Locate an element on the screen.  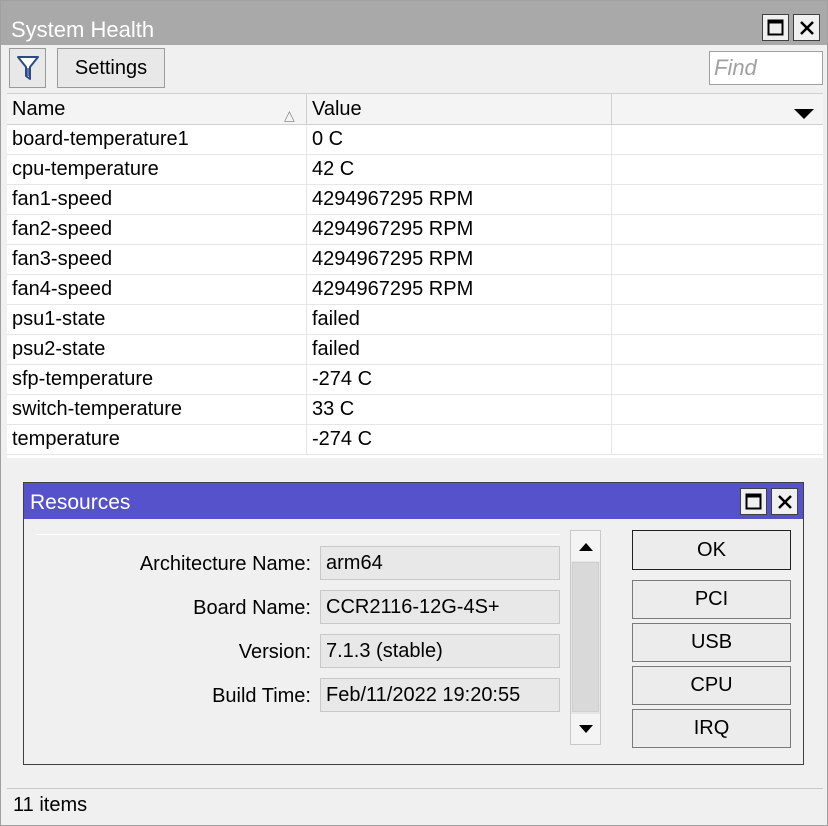
table-header: Name △ Value is located at coordinates (415, 109).